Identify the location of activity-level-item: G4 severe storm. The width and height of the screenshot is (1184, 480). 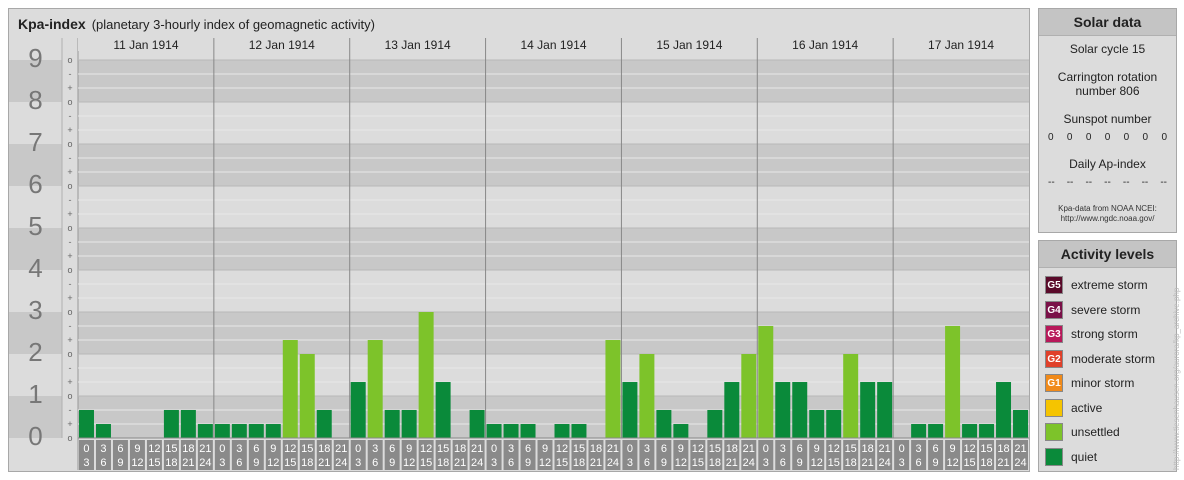
(1107, 310).